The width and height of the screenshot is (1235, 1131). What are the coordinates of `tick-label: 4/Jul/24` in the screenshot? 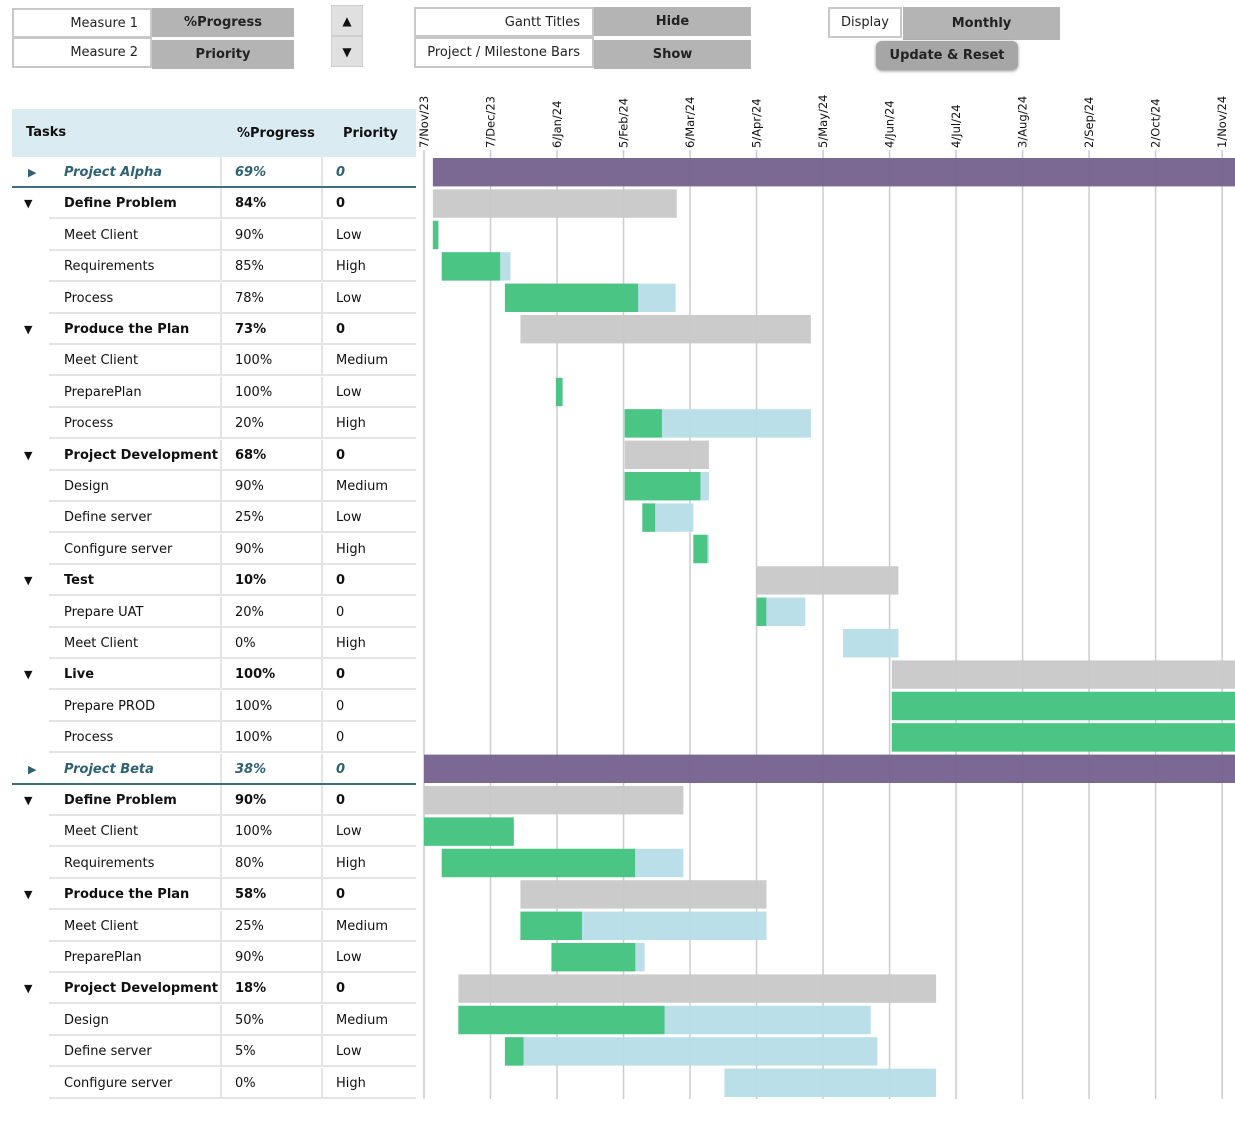 It's located at (956, 126).